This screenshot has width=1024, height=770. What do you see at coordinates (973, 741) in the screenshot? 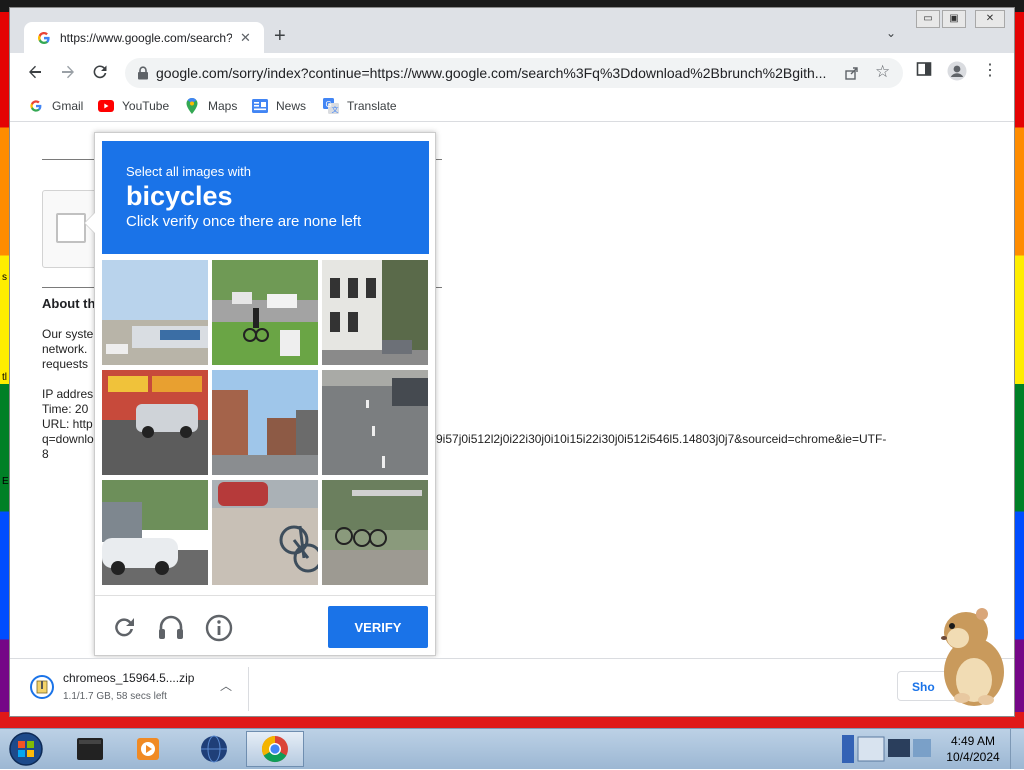
I see `clock-time: 4:49 AM` at bounding box center [973, 741].